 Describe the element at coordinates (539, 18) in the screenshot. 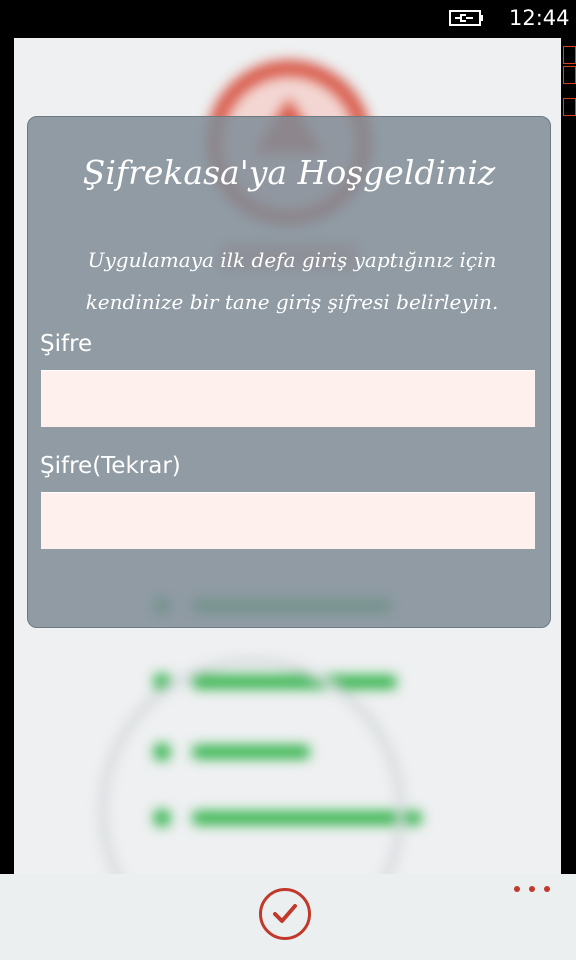

I see `clock: 12:44` at that location.